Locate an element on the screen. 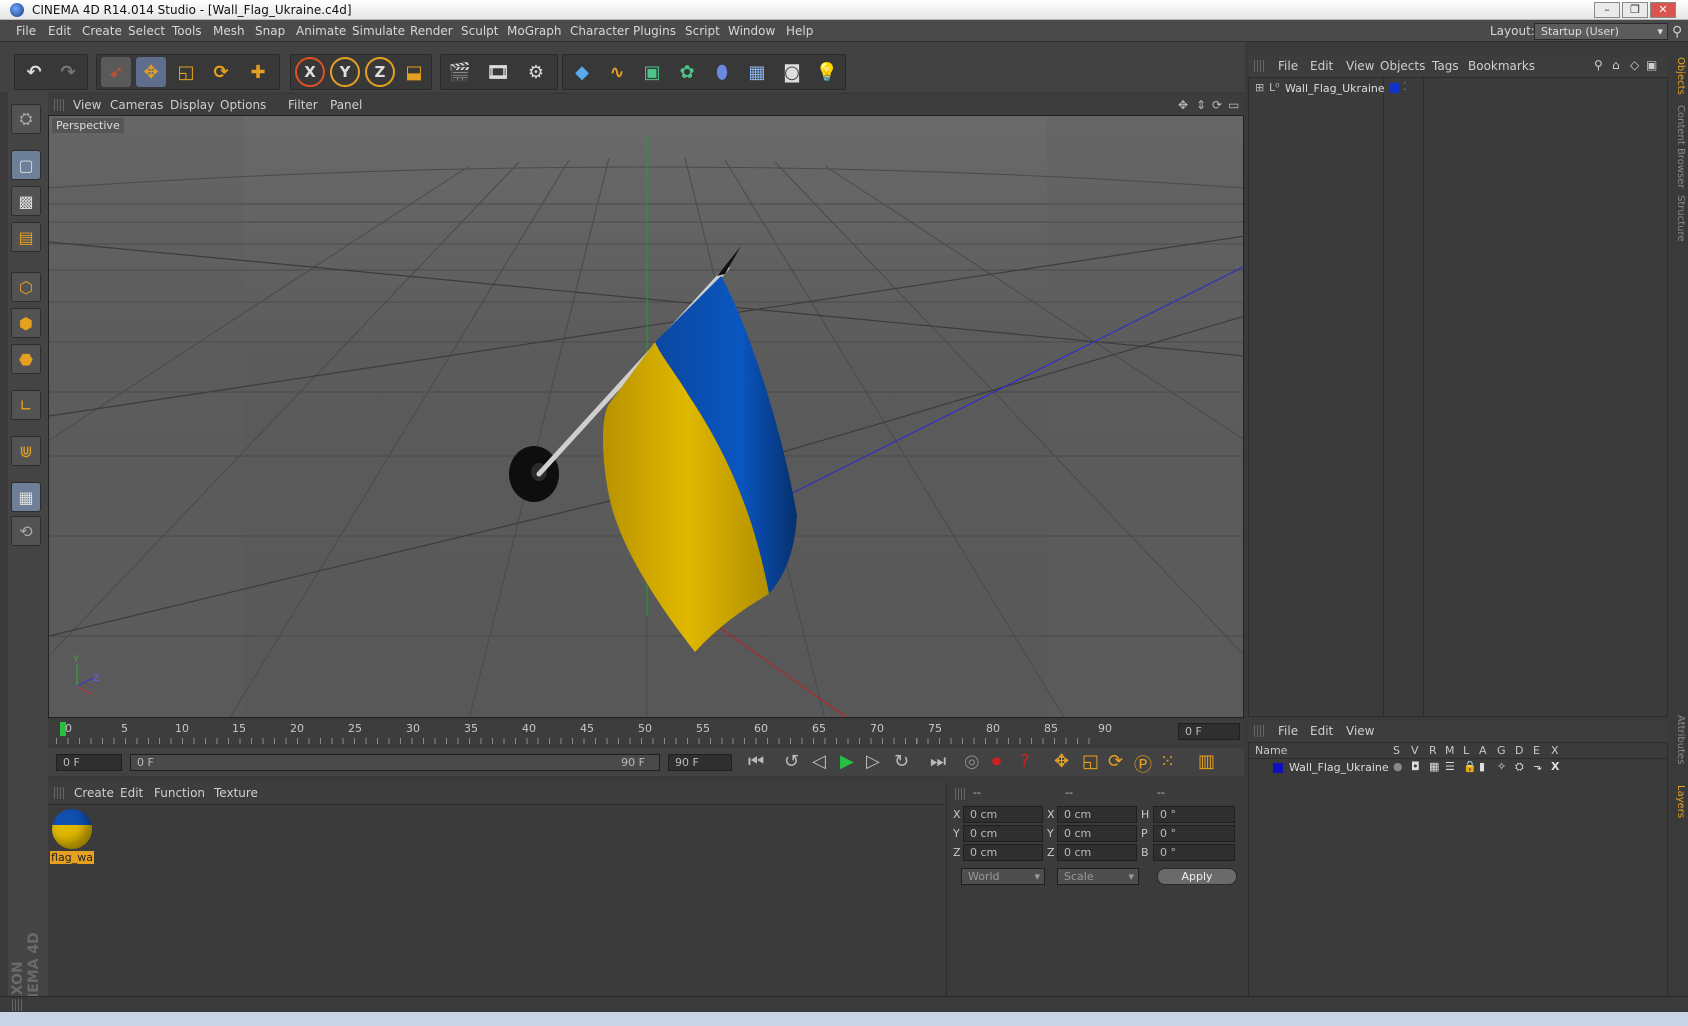  y-axis-lock-button: Y is located at coordinates (345, 72).